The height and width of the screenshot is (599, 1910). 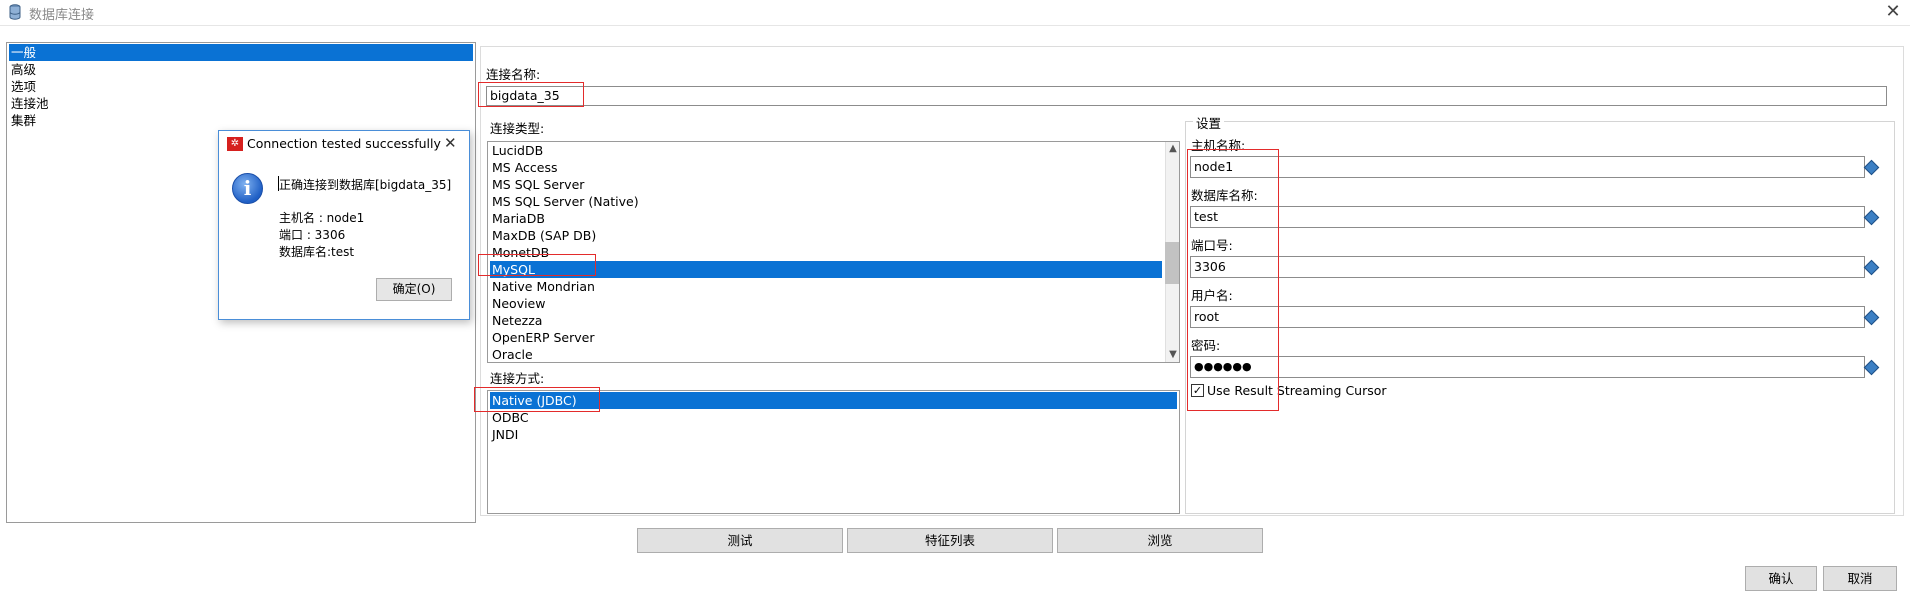 I want to click on cancel-button: 取消, so click(x=1860, y=578).